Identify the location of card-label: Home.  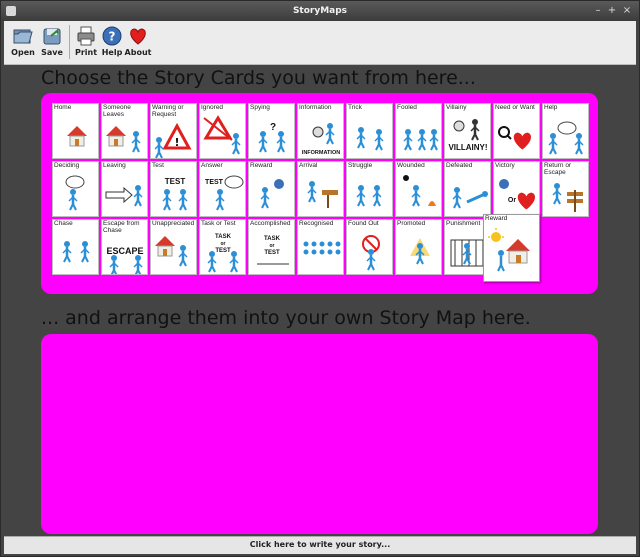
(63, 107).